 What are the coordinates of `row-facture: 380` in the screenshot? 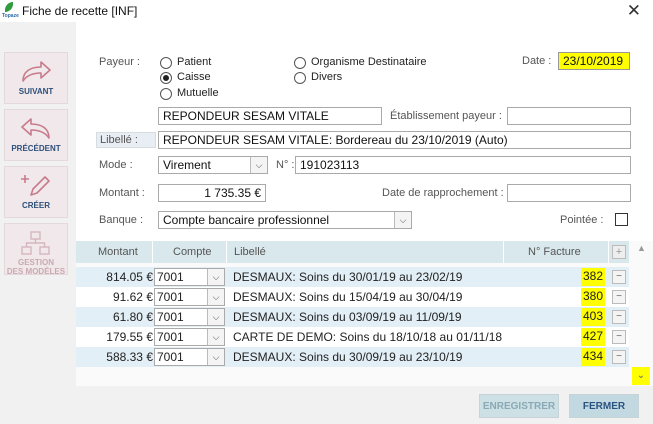 It's located at (592, 297).